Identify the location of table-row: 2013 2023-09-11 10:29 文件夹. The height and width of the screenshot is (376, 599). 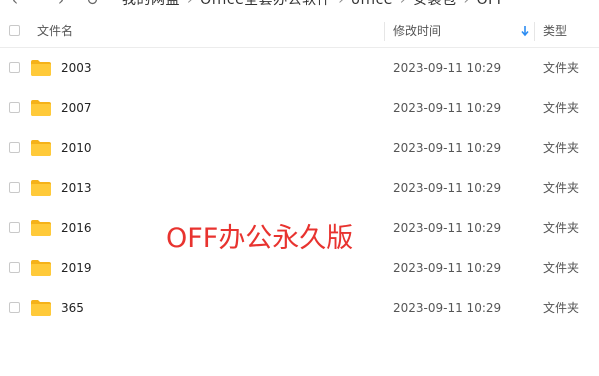
(299, 188).